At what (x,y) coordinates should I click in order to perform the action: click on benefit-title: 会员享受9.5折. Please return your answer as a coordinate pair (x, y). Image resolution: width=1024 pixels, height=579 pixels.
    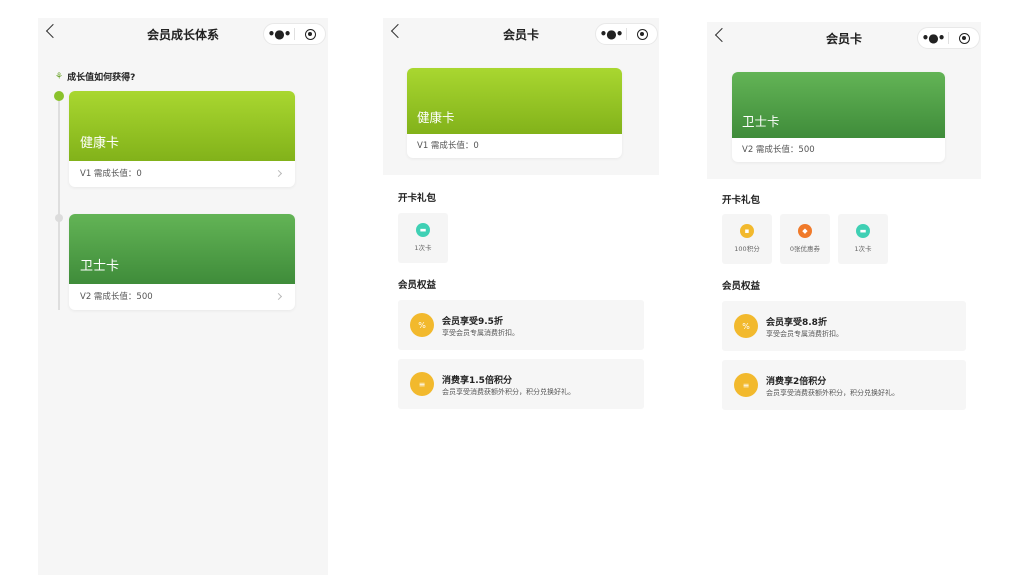
    Looking at the image, I should click on (472, 322).